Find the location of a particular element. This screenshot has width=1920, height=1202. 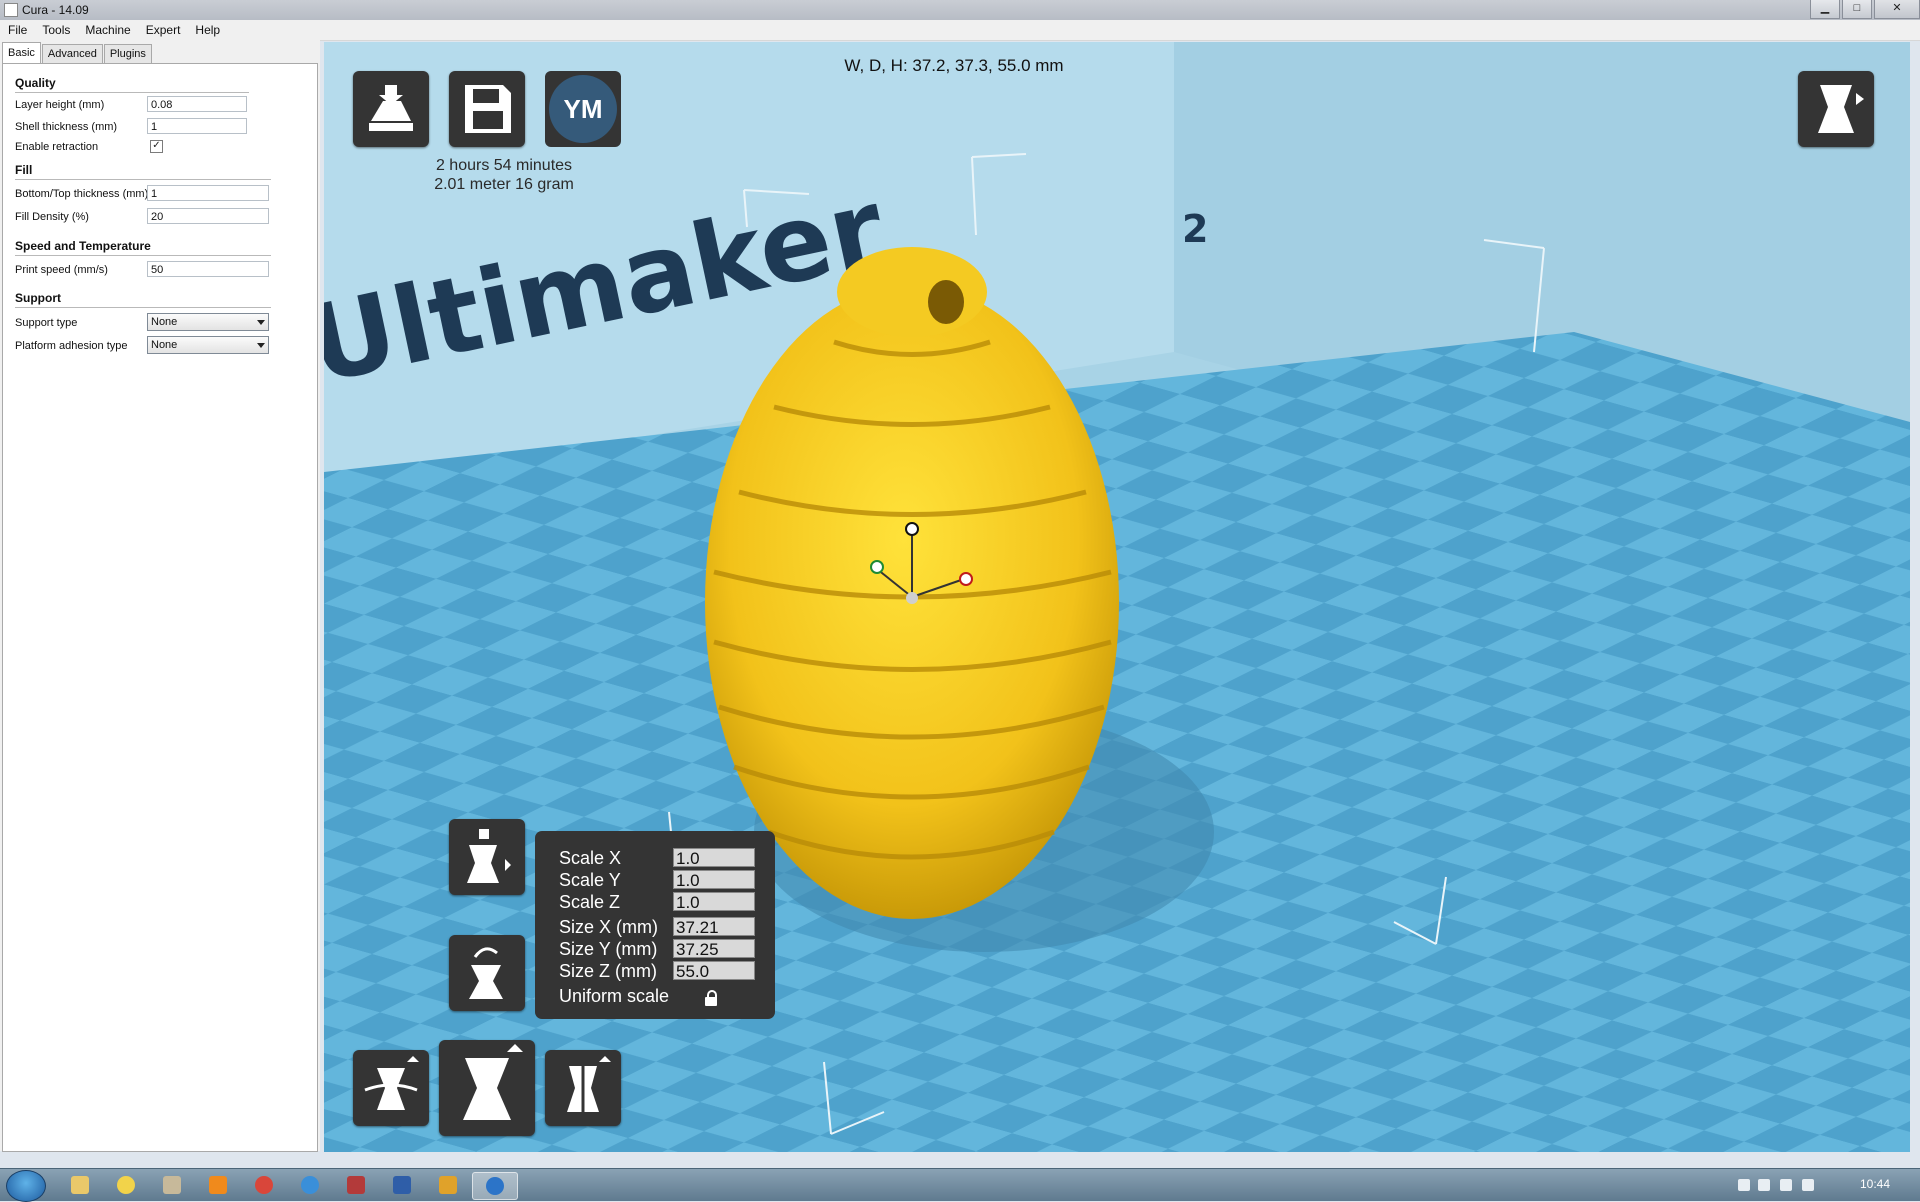

minimize-button: ▁ is located at coordinates (1825, 9).